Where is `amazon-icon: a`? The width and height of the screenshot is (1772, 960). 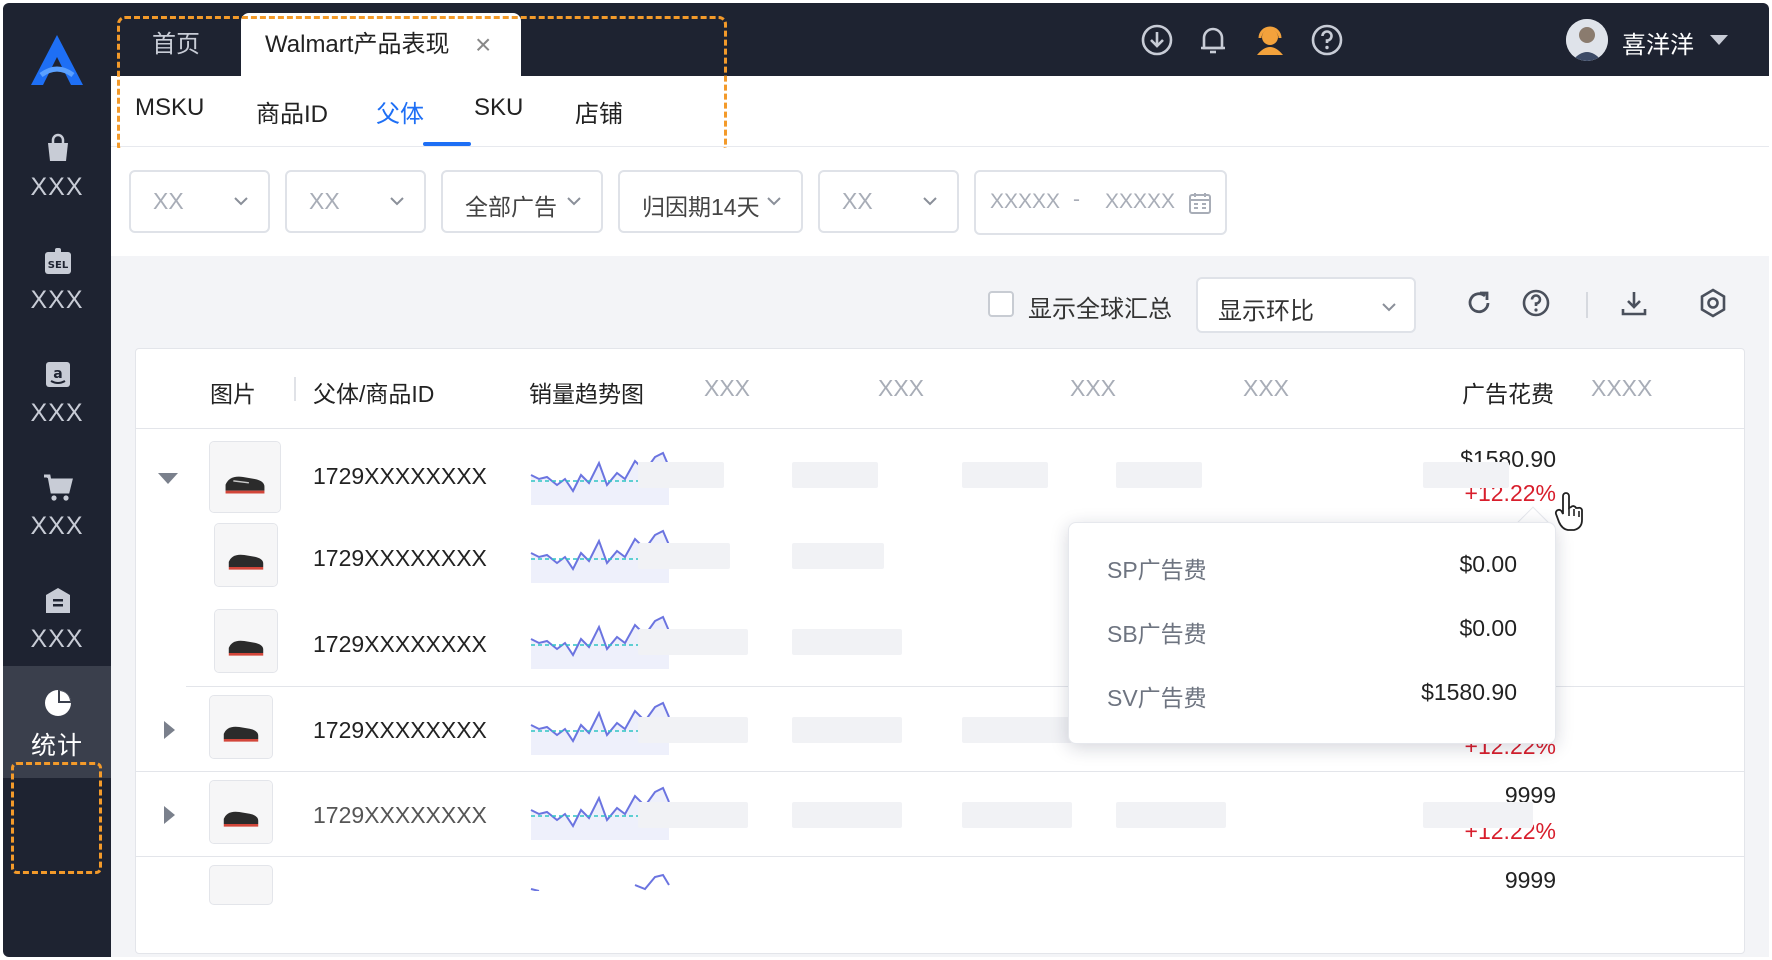
amazon-icon: a is located at coordinates (58, 374).